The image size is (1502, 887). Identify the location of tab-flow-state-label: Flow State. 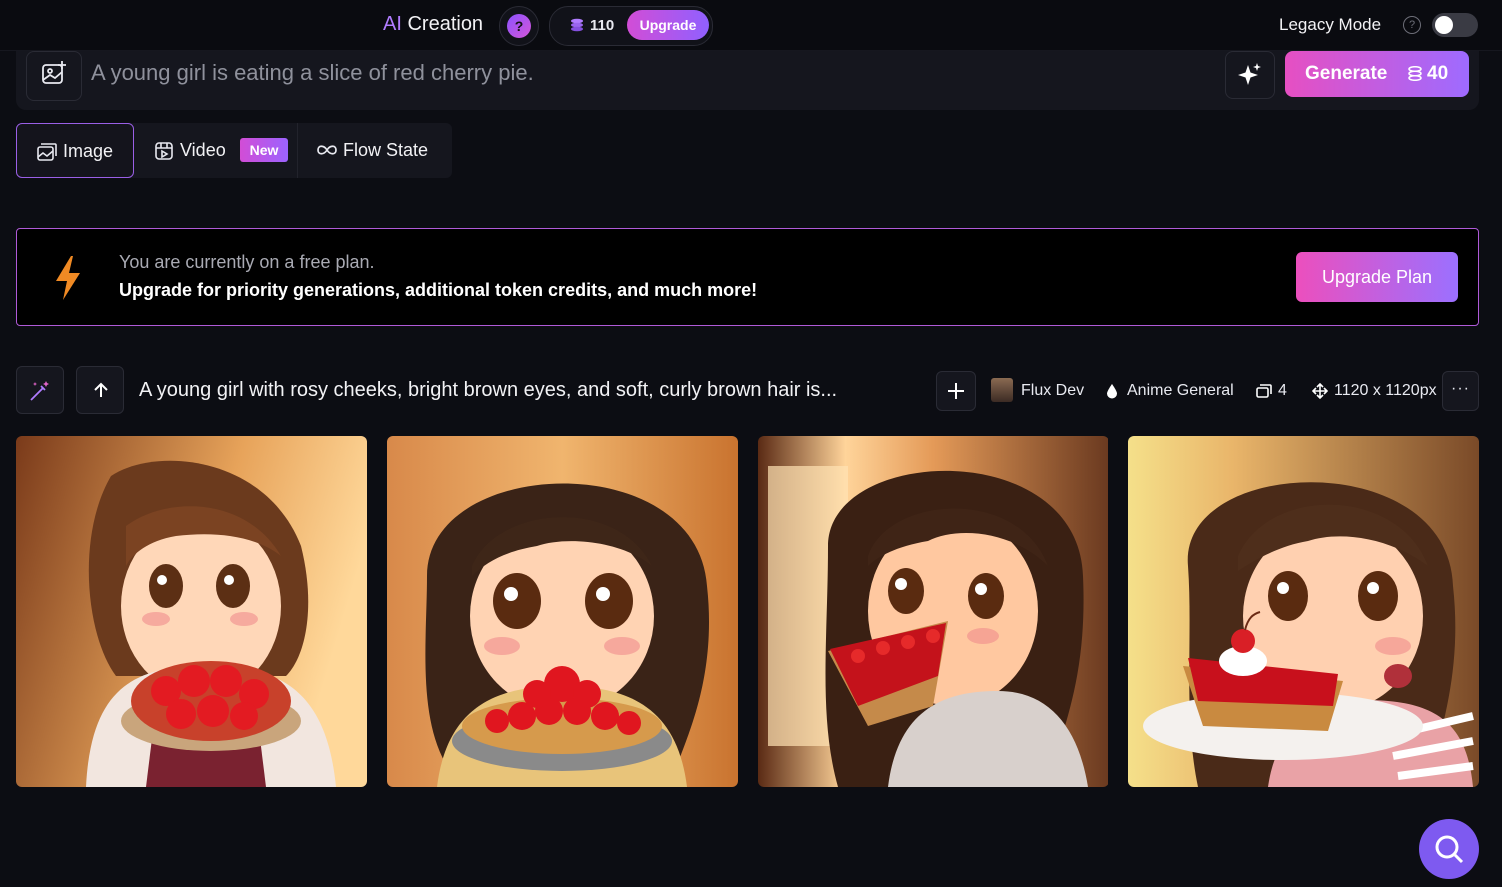
(386, 150).